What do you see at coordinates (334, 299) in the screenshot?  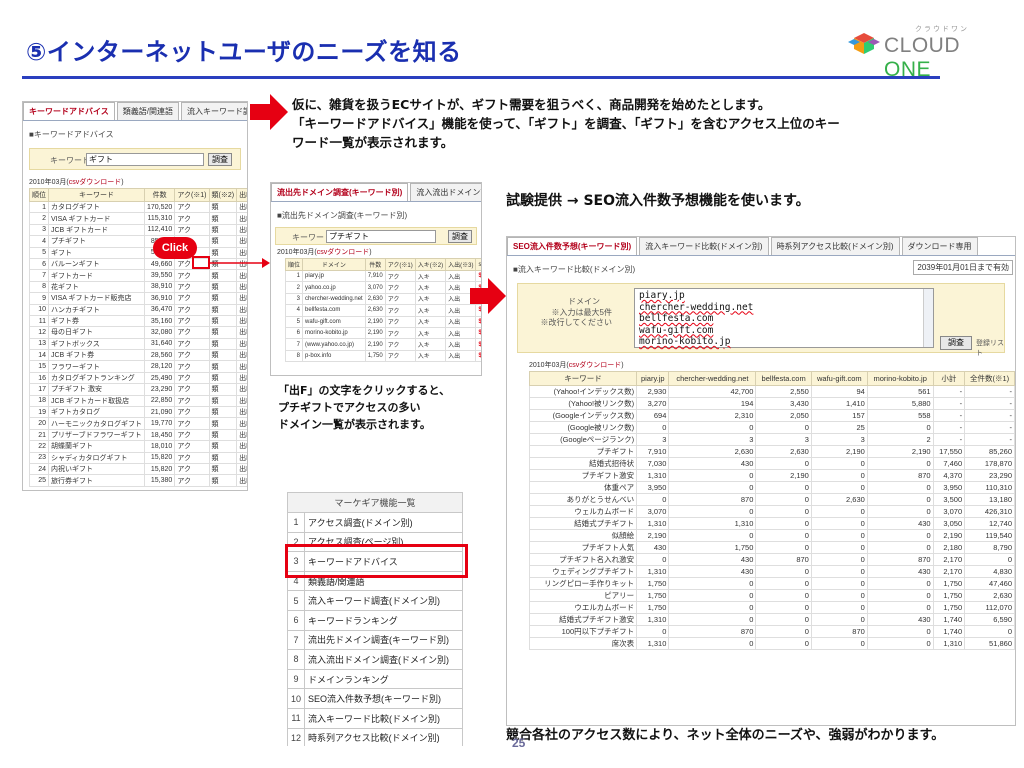 I see `domain-cell: chercher-wedding.net` at bounding box center [334, 299].